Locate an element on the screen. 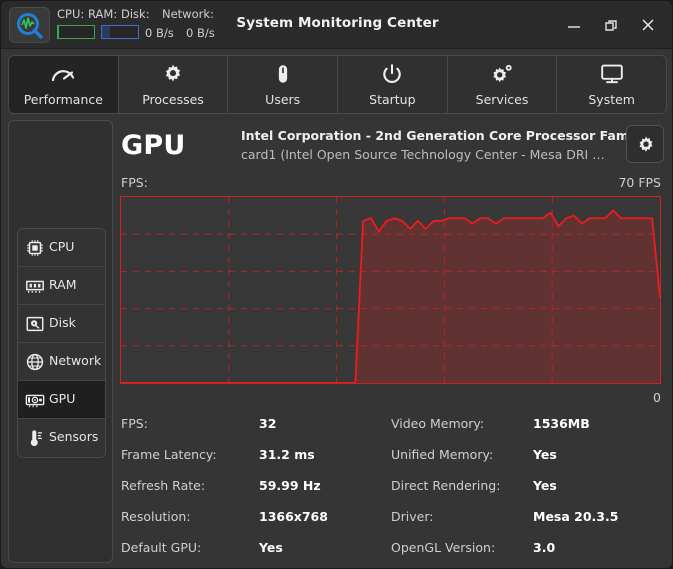  tab-system: System is located at coordinates (611, 84).